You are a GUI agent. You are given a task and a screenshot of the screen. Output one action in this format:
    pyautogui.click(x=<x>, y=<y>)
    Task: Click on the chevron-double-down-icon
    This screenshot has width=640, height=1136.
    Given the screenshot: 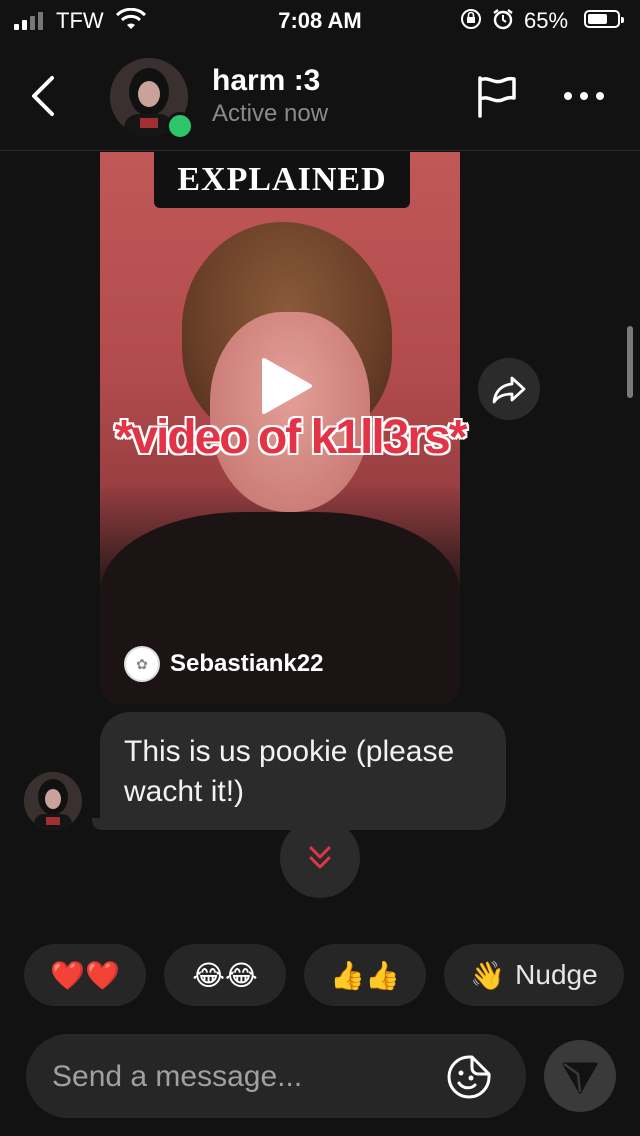 What is the action you would take?
    pyautogui.click(x=320, y=857)
    